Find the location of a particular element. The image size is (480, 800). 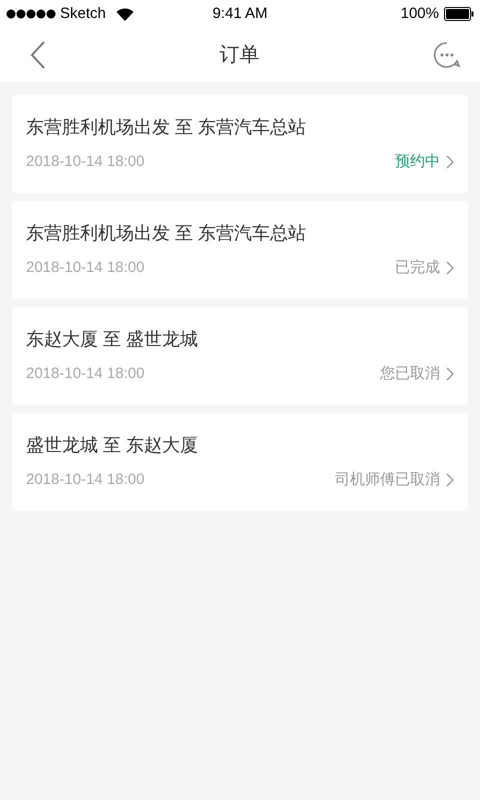

order-card: 盛世龙城 至 东赵大厦 2018-10-14 18:00 司机师傅已取消 is located at coordinates (240, 462).